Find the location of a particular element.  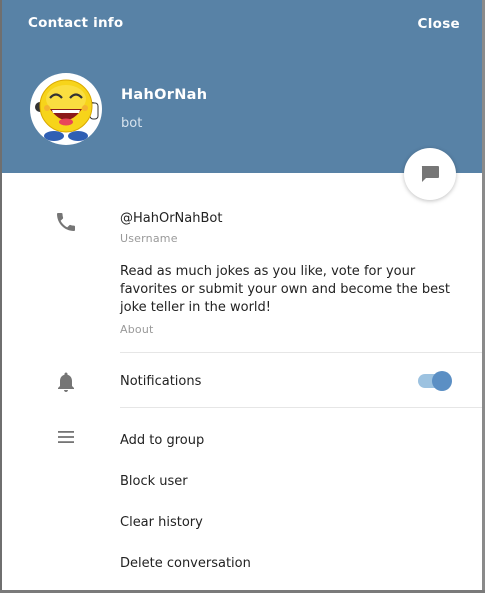

phone-icon is located at coordinates (66, 224).